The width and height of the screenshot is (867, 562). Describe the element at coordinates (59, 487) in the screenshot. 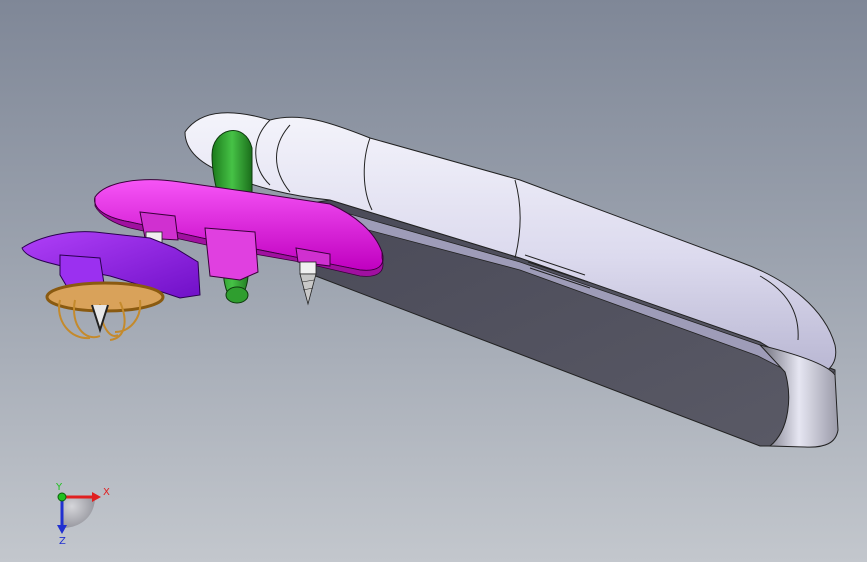

I see `y-axis-label: Y` at that location.